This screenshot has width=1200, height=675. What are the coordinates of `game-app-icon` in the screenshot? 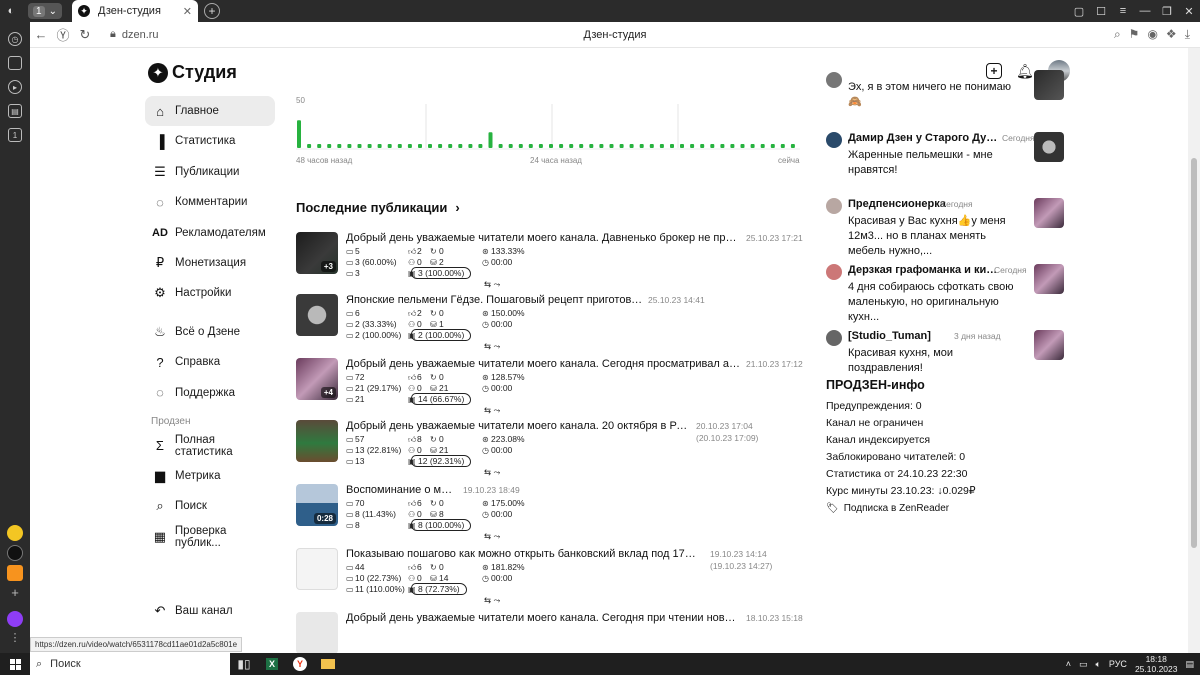 It's located at (15, 533).